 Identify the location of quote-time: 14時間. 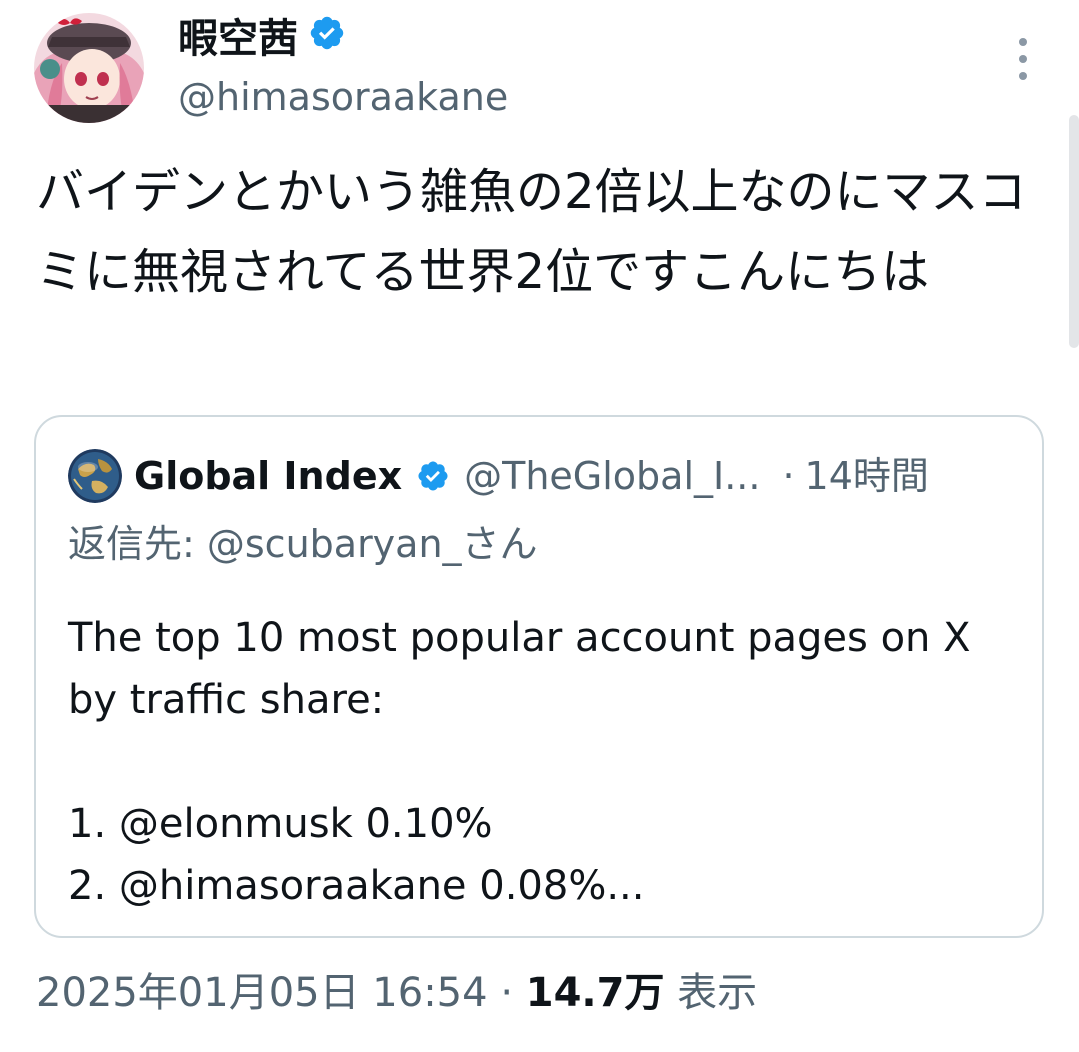
(867, 476).